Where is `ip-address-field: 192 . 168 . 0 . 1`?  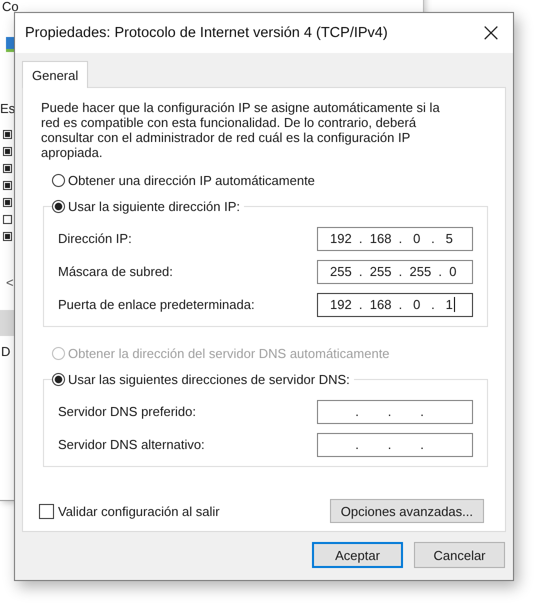
ip-address-field: 192 . 168 . 0 . 1 is located at coordinates (395, 304).